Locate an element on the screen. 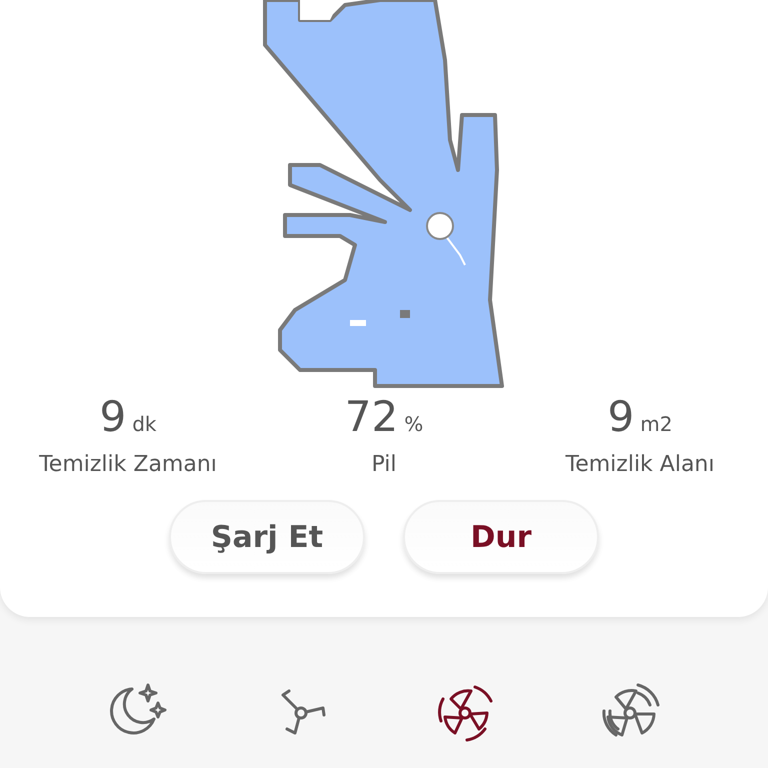 This screenshot has width=768, height=768. stop-button: Dur is located at coordinates (501, 537).